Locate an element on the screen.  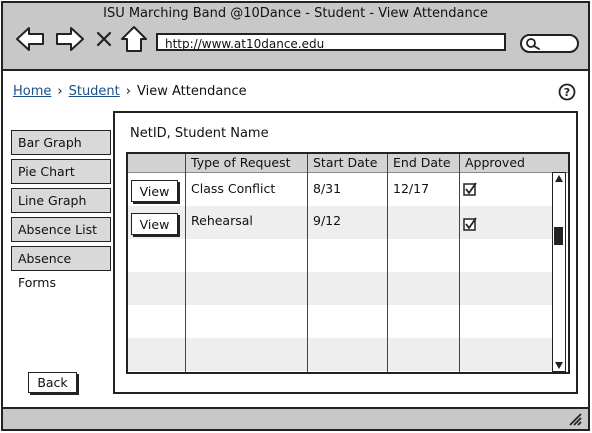
tab-absence-list: Absence List is located at coordinates (61, 229).